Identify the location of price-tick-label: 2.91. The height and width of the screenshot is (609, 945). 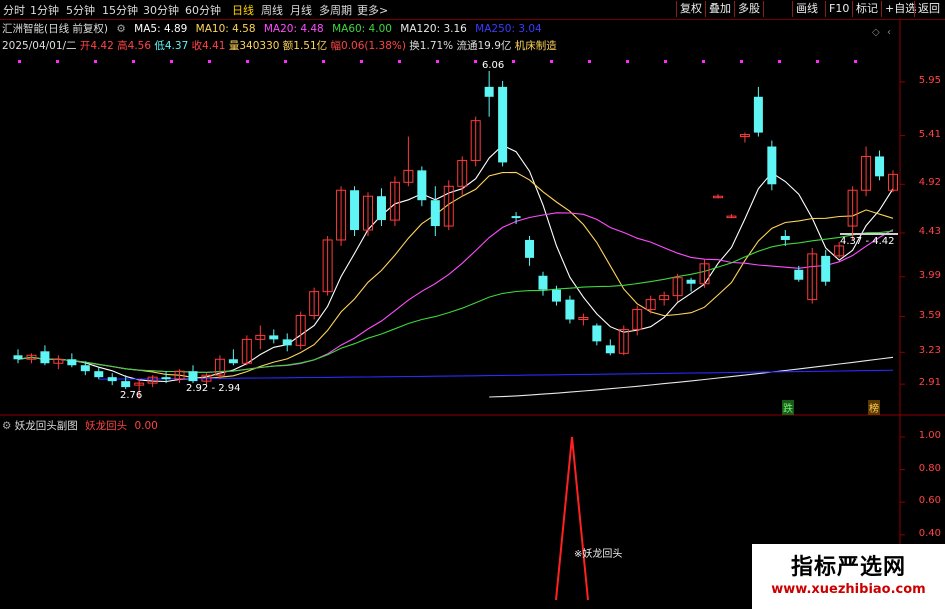
(929, 383).